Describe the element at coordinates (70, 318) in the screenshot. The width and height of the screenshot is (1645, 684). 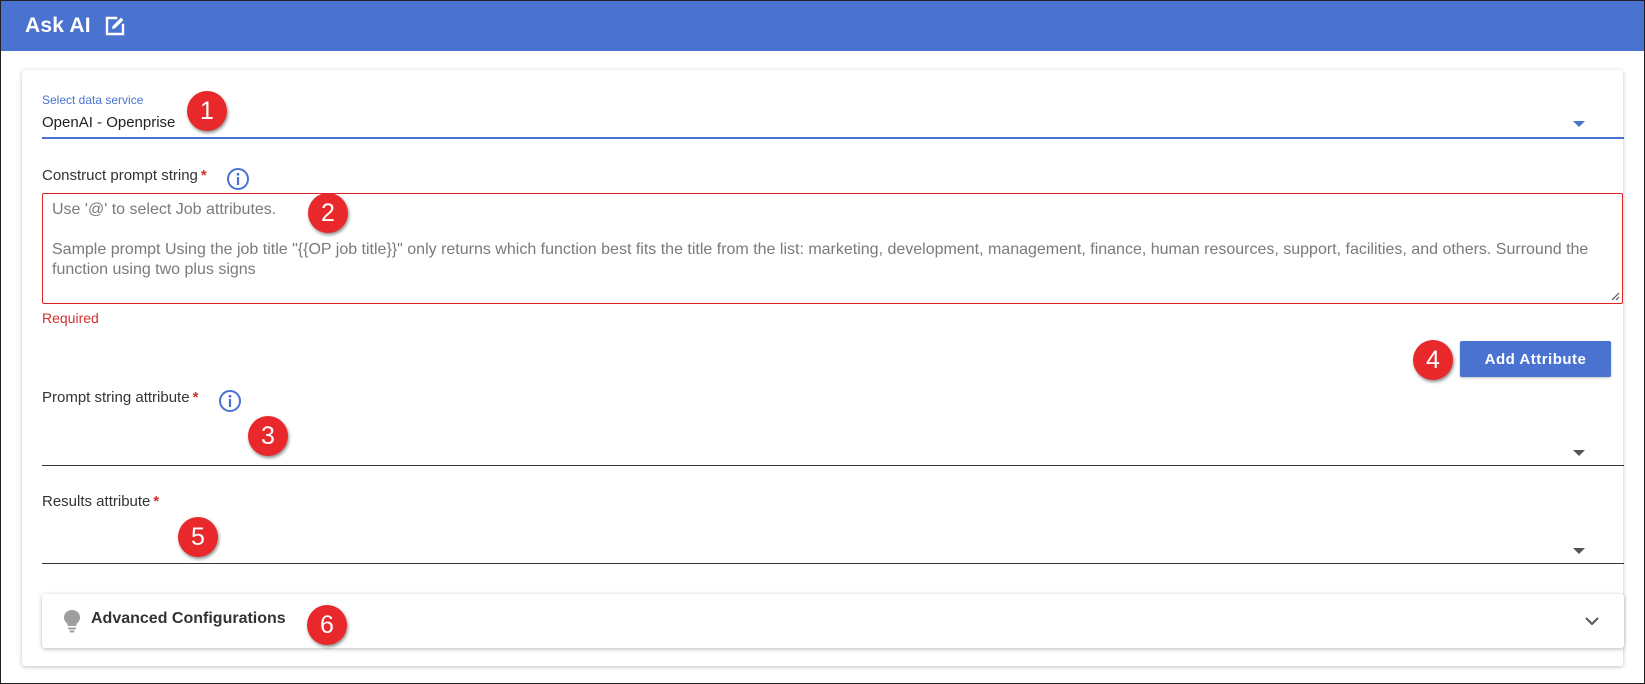
I see `prompt-error-message: Required` at that location.